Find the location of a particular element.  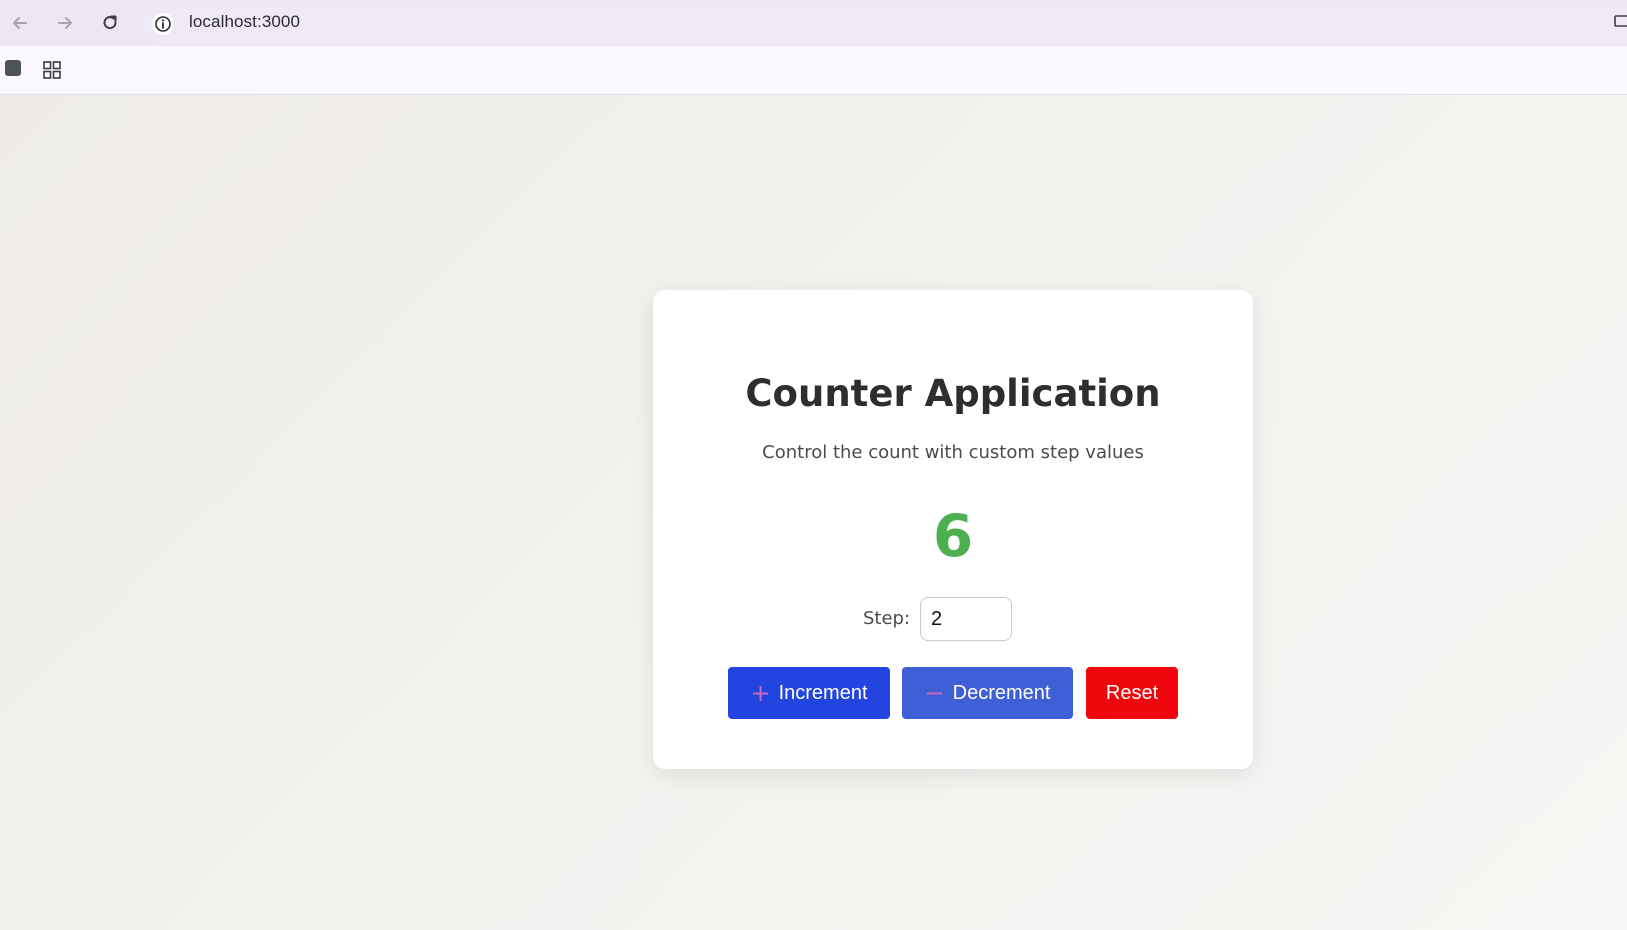

site-info-button is located at coordinates (163, 24).